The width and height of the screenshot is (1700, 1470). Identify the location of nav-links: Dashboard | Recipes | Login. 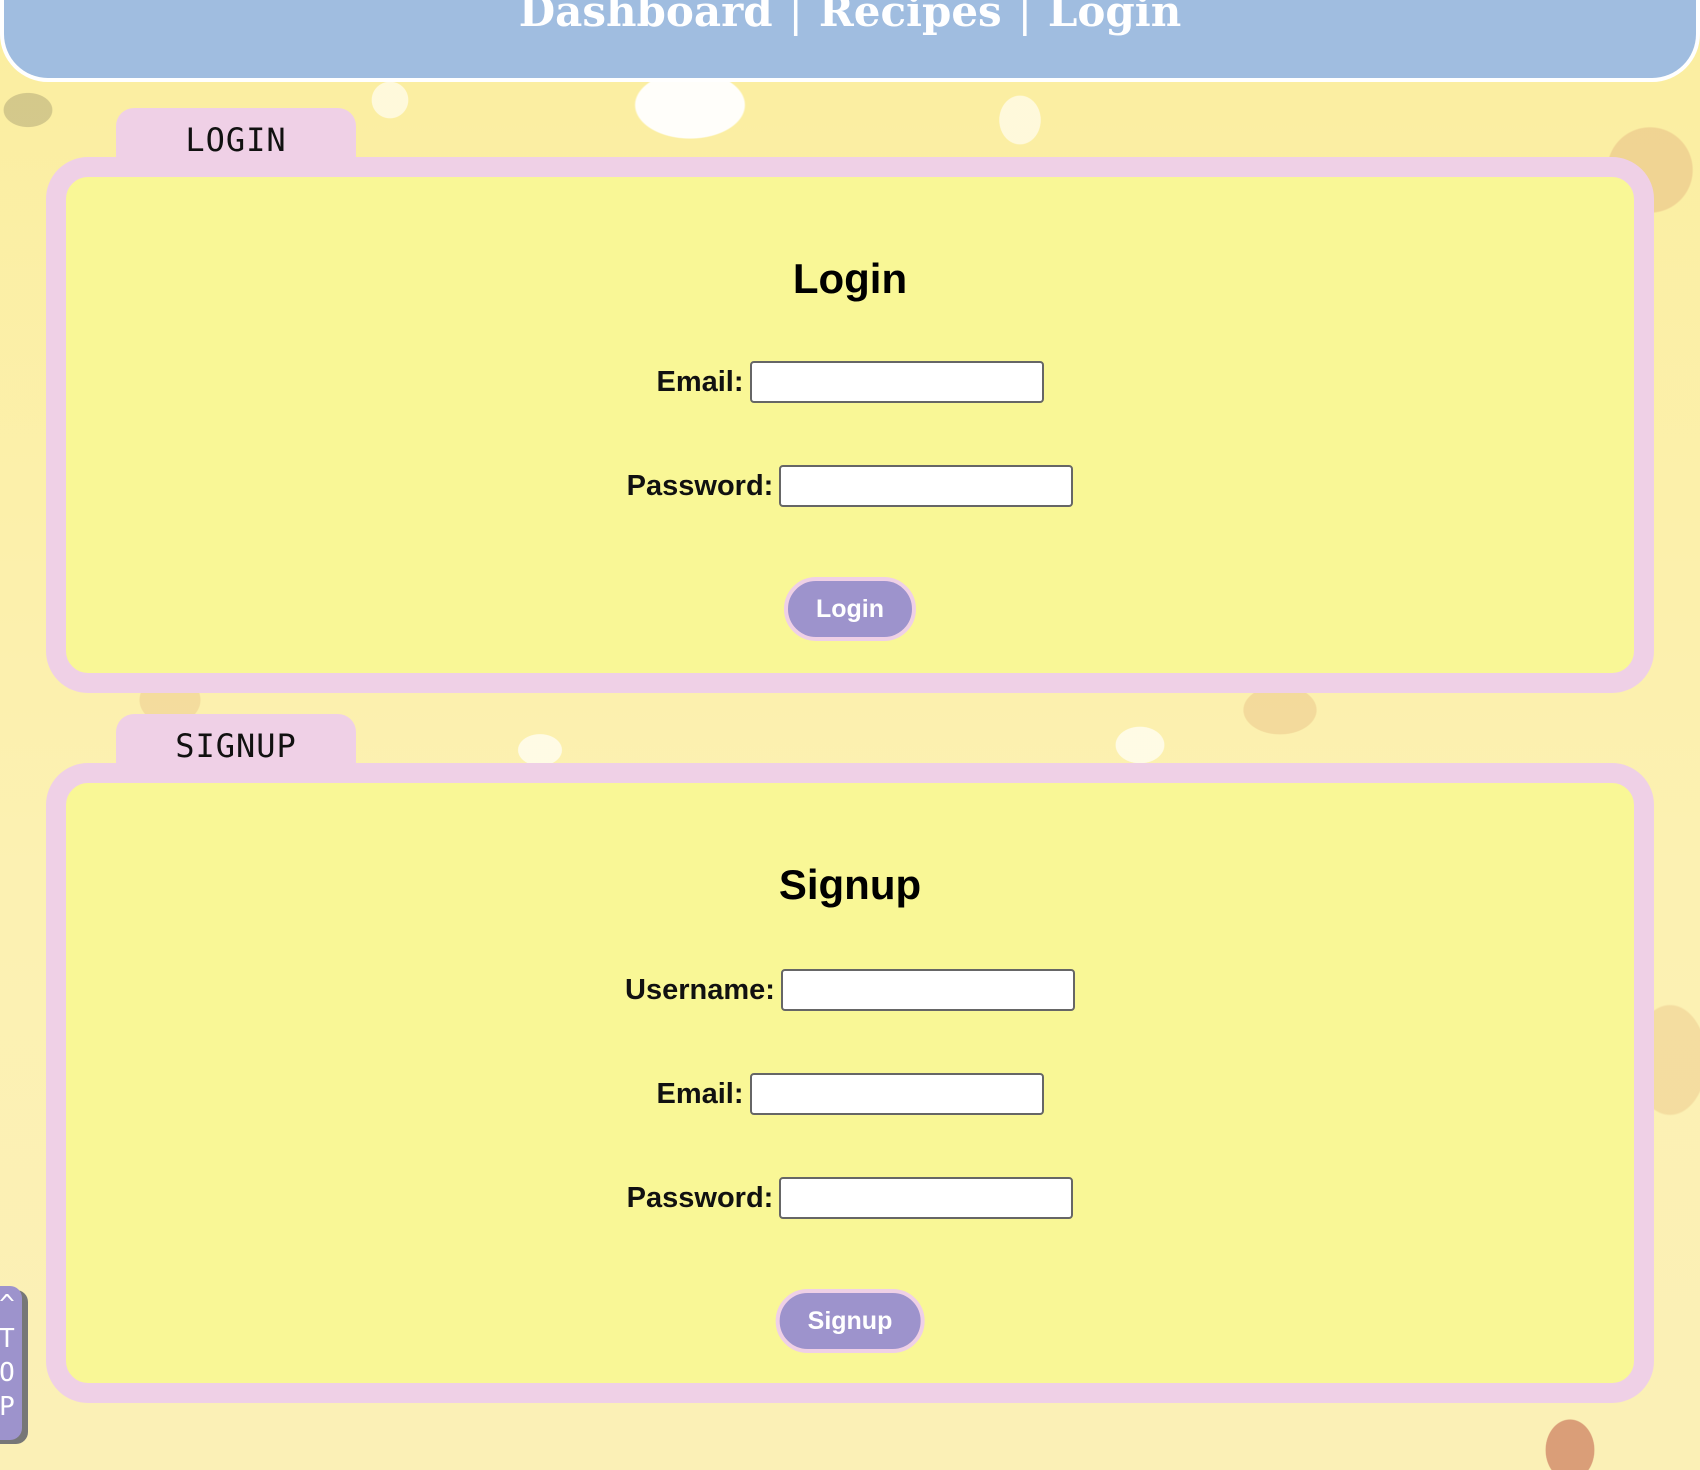
(850, 17).